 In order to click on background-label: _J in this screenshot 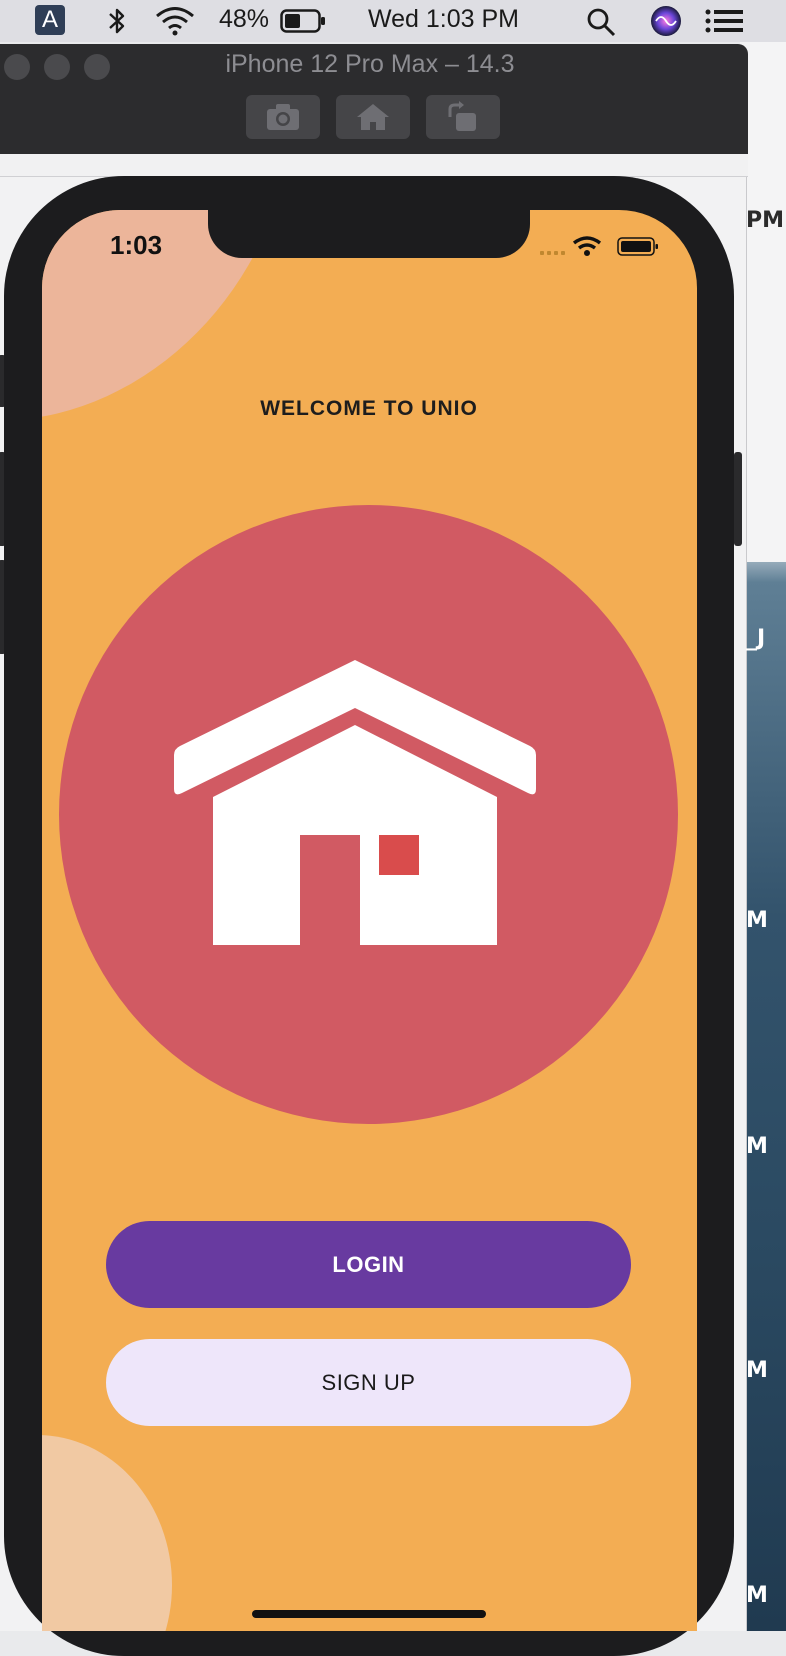, I will do `click(756, 638)`.